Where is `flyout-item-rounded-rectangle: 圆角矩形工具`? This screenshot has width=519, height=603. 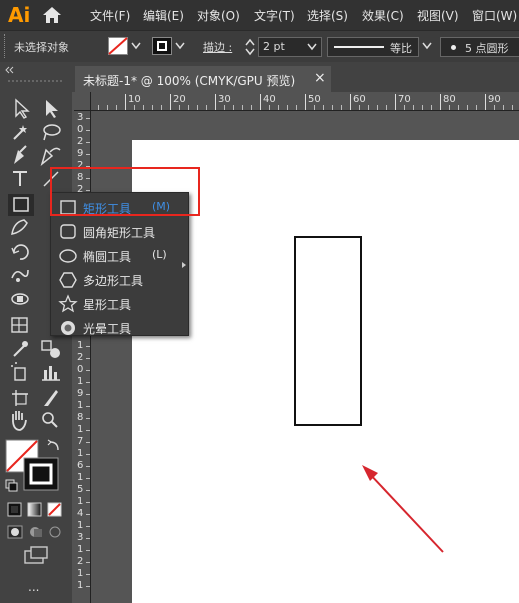
flyout-item-rounded-rectangle: 圆角矩形工具 is located at coordinates (116, 232).